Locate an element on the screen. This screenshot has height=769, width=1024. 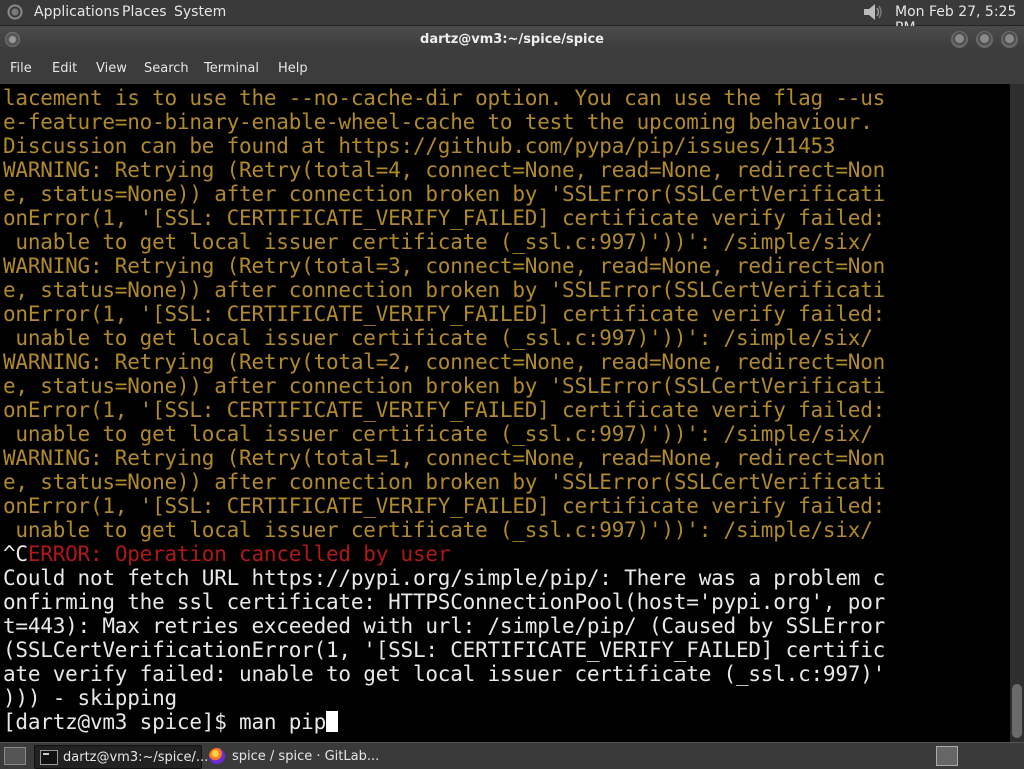
applications-logo-icon is located at coordinates (15, 12).